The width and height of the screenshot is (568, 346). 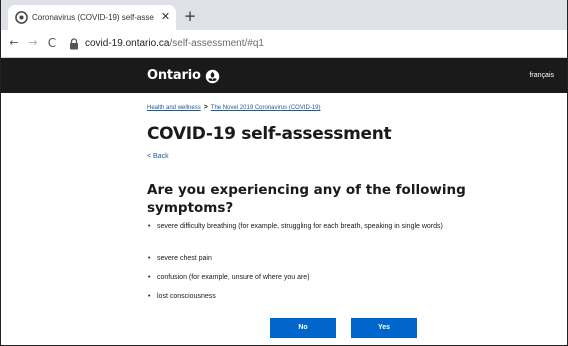 I want to click on forward-arrow-icon: →, so click(x=33, y=43).